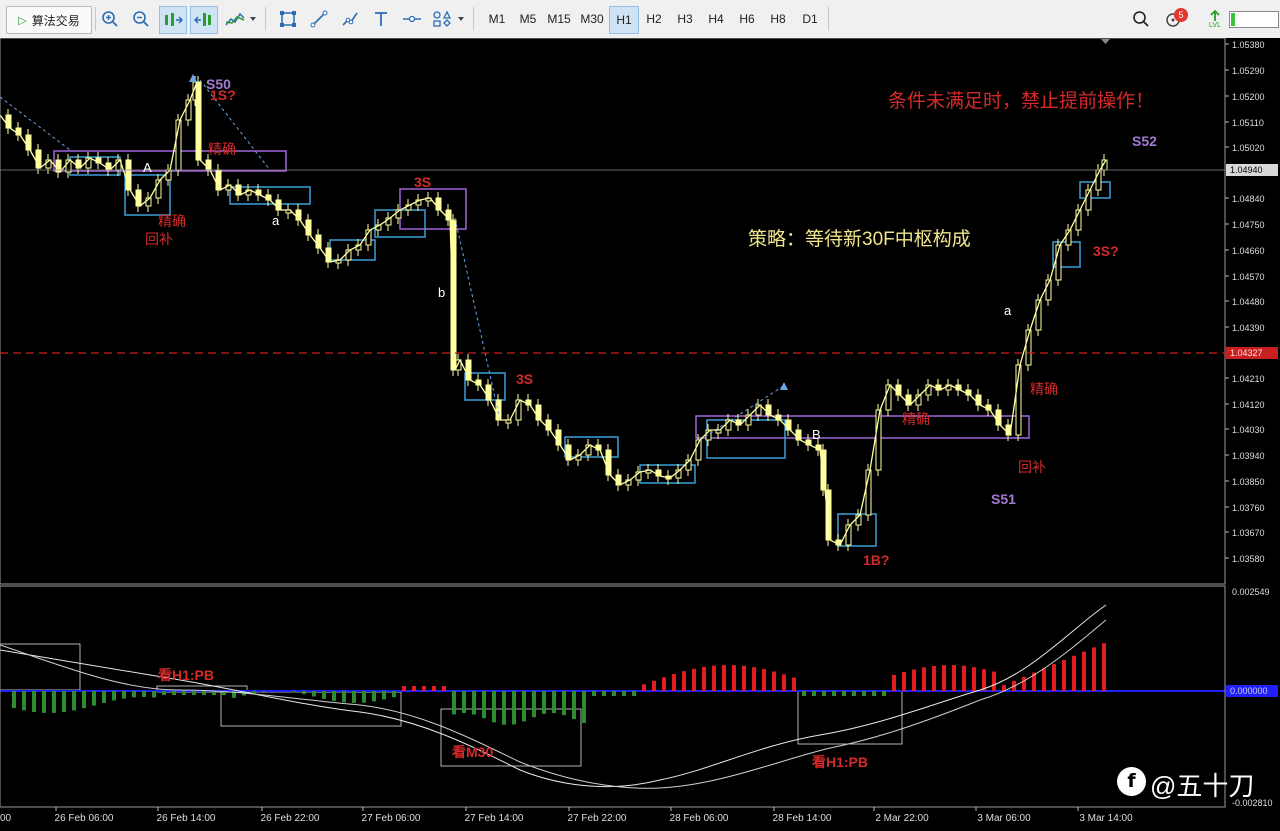  I want to click on timeframe-d1-button: D1, so click(810, 19).